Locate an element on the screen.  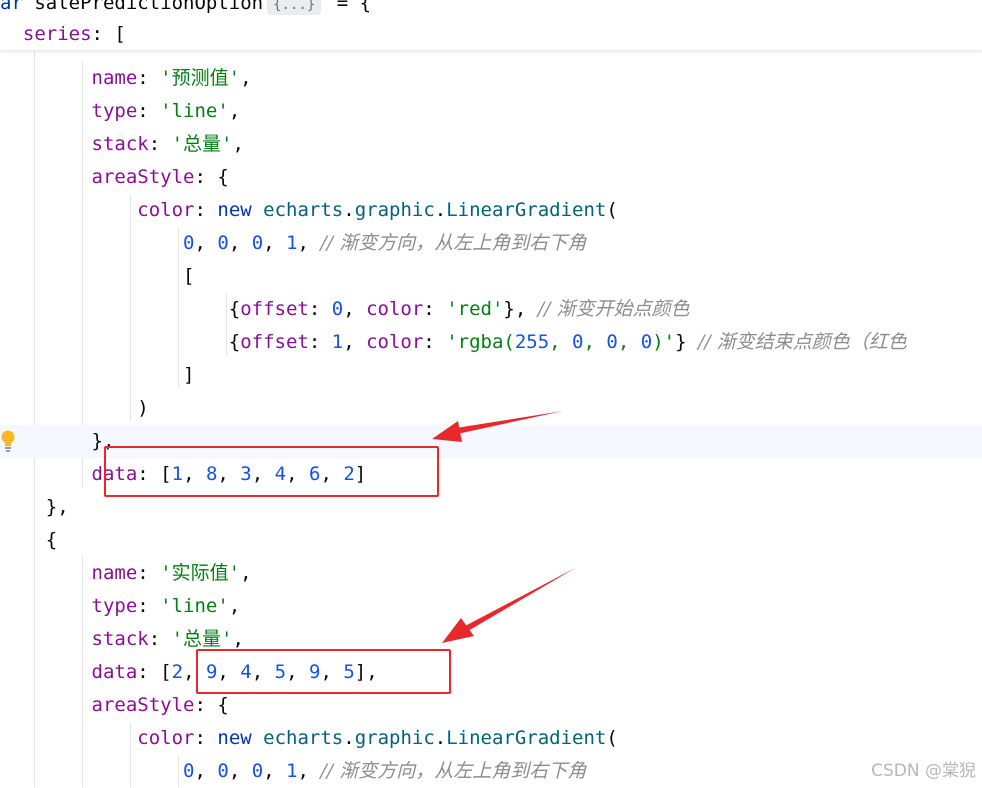
annotation-arrows is located at coordinates (504, 527).